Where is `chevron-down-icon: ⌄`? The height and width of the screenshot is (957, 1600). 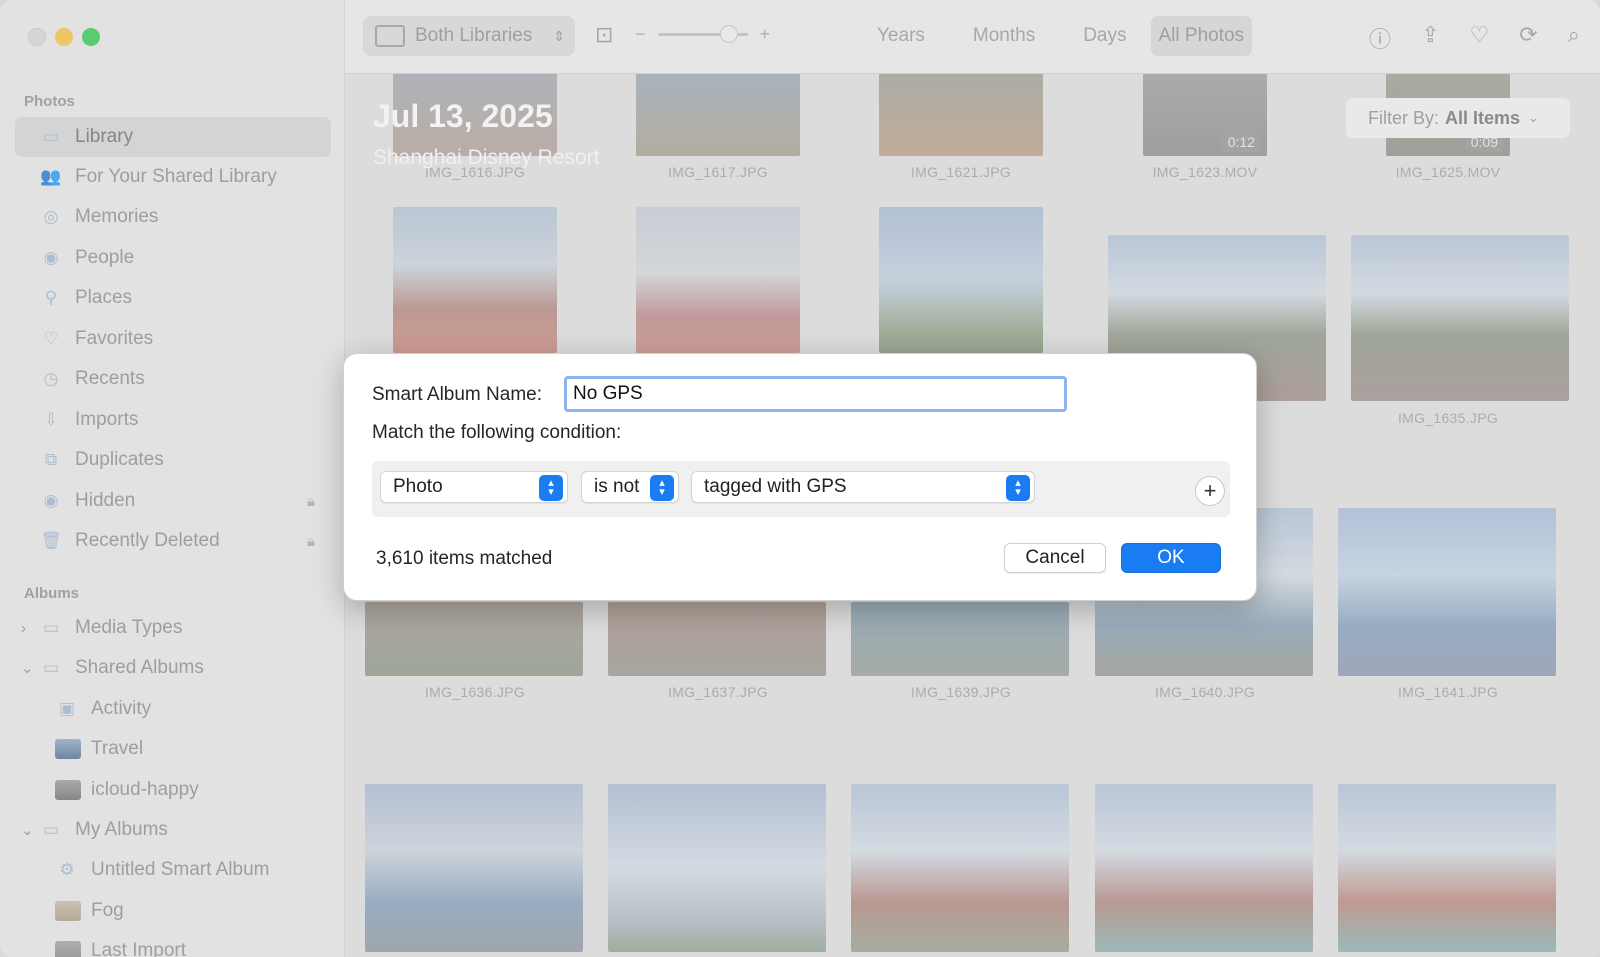
chevron-down-icon: ⌄ is located at coordinates (1533, 117).